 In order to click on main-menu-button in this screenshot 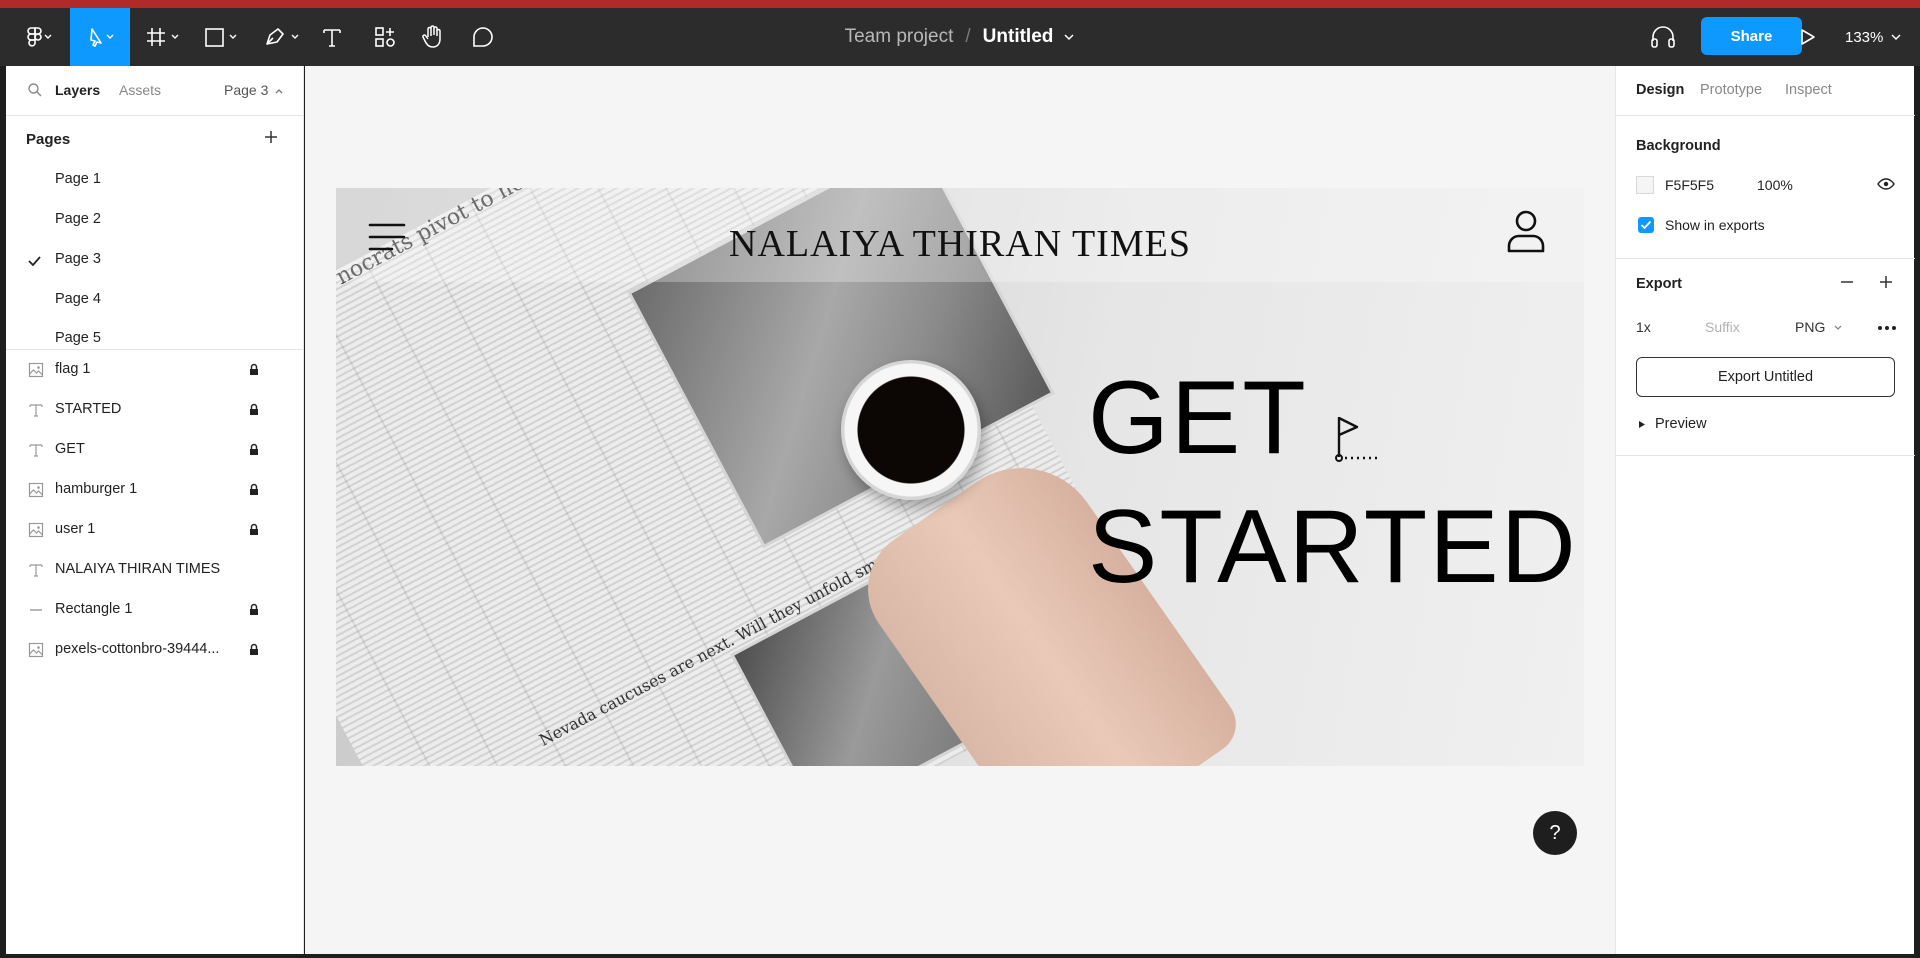, I will do `click(39, 37)`.